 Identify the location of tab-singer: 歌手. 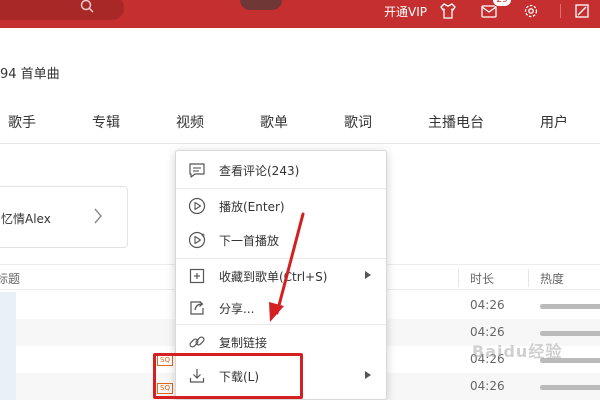
(22, 122).